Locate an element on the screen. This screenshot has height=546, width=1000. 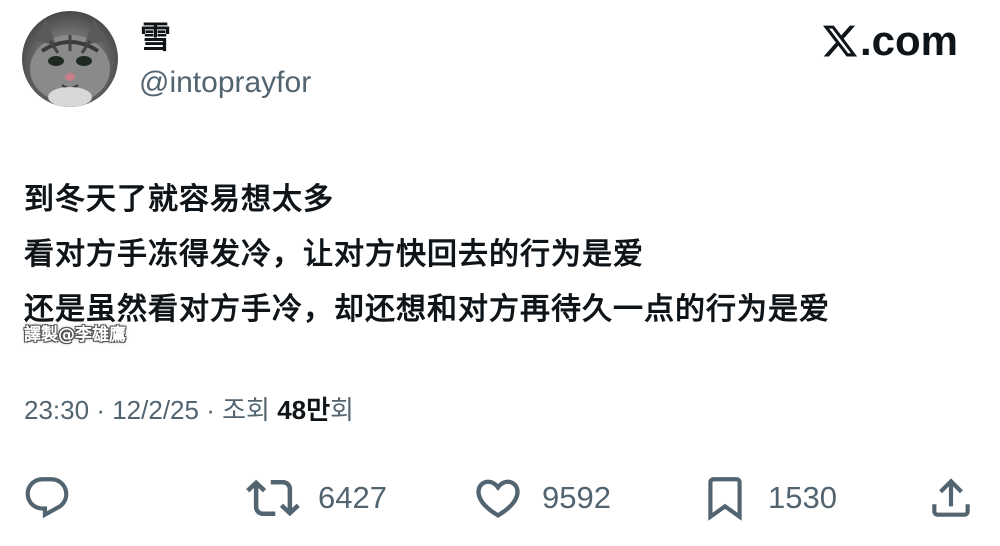
bookmark-icon is located at coordinates (725, 499).